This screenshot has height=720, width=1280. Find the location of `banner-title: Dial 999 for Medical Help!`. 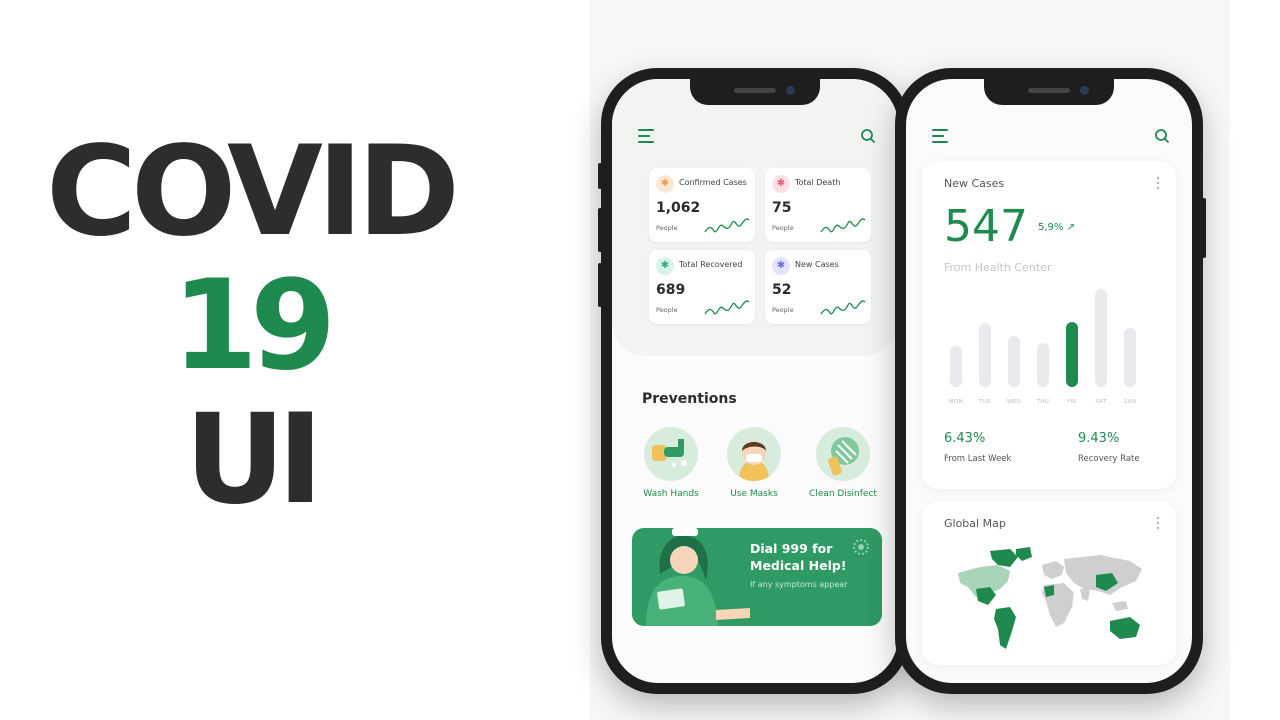

banner-title: Dial 999 for Medical Help! is located at coordinates (798, 557).